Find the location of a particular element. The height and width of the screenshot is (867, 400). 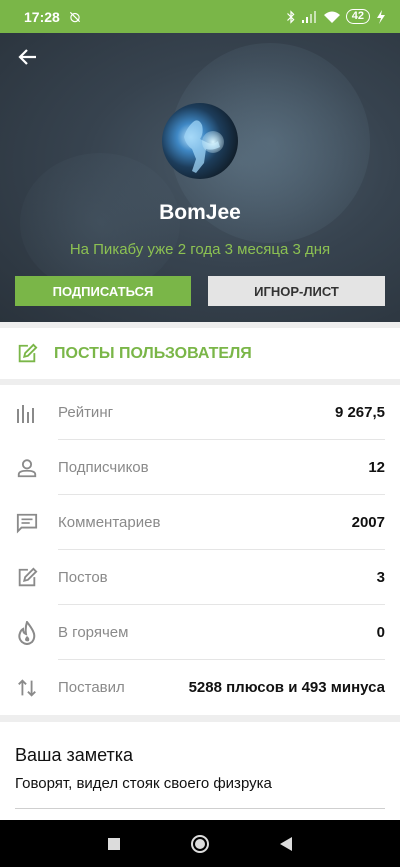

flame-icon is located at coordinates (27, 632).